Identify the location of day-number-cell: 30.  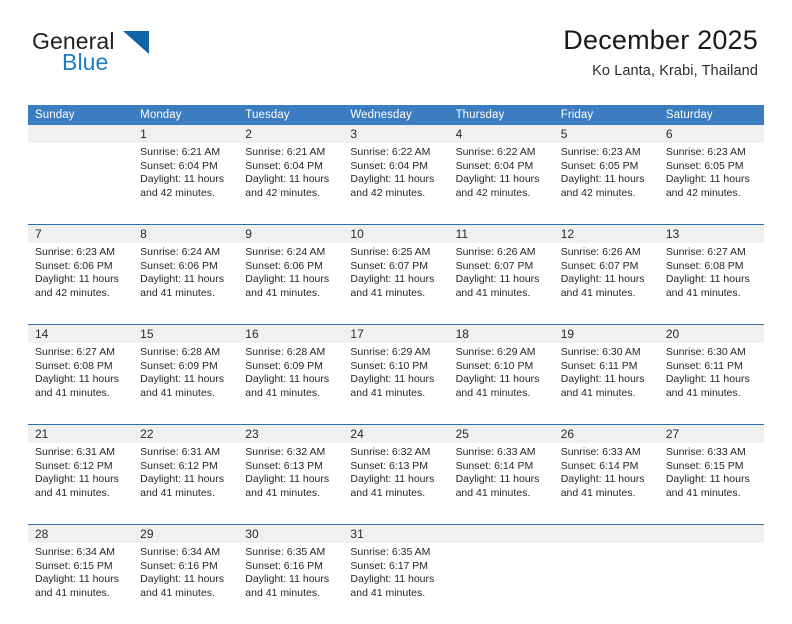
(291, 533).